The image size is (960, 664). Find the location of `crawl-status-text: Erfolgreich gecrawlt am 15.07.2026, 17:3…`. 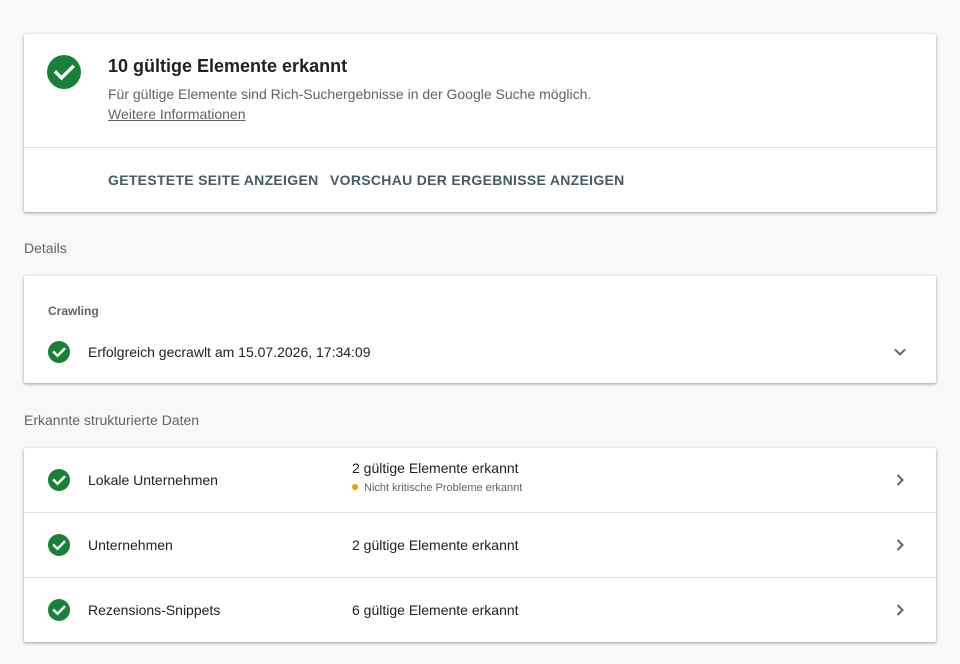

crawl-status-text: Erfolgreich gecrawlt am 15.07.2026, 17:3… is located at coordinates (229, 352).